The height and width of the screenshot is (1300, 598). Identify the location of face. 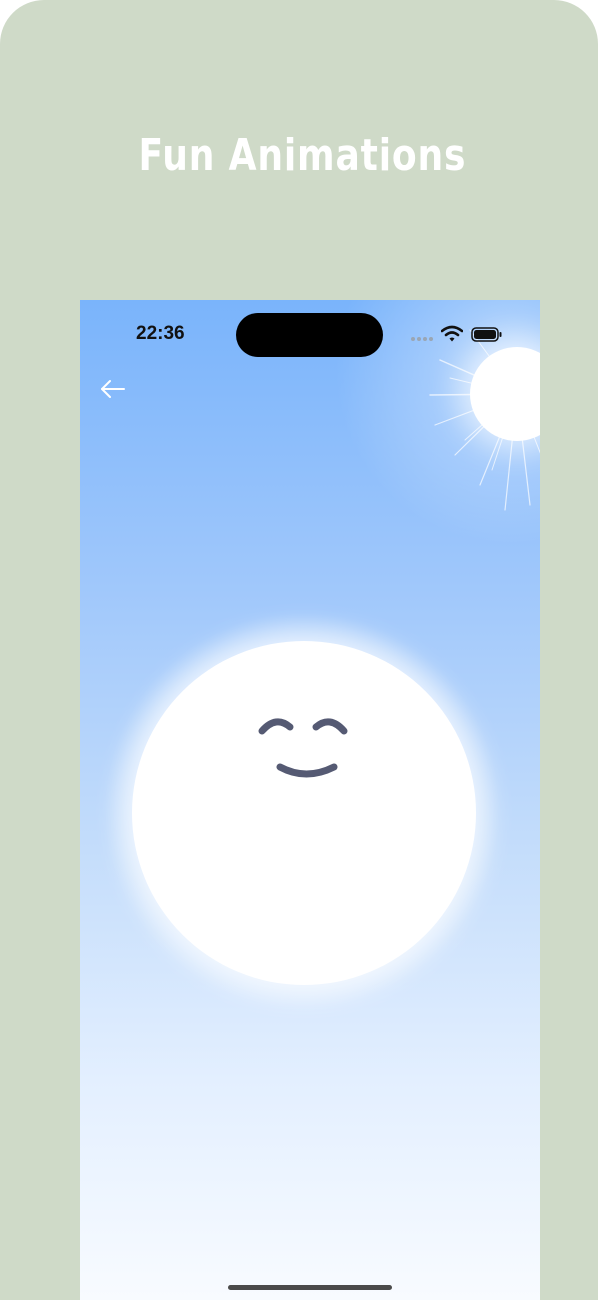
(303, 748).